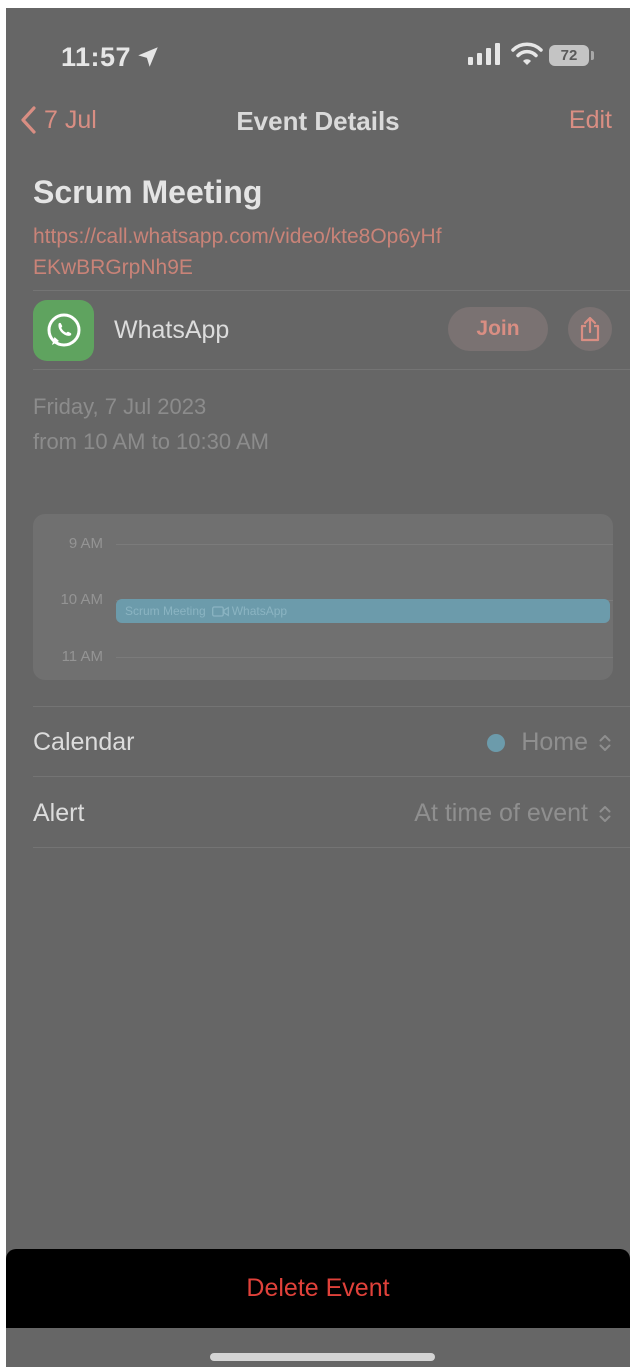 This screenshot has width=630, height=1367. I want to click on calendar-picker: Home, so click(549, 742).